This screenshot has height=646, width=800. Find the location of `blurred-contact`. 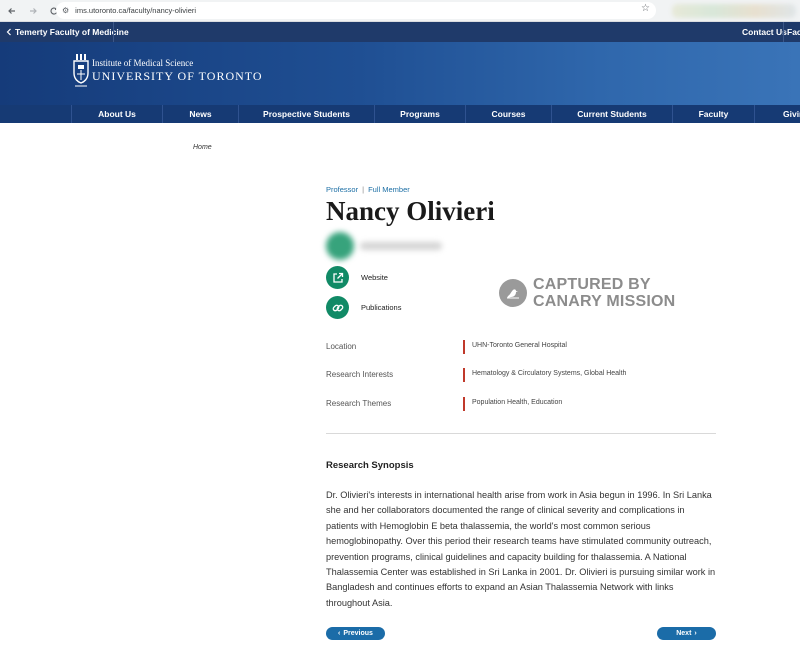

blurred-contact is located at coordinates (401, 246).